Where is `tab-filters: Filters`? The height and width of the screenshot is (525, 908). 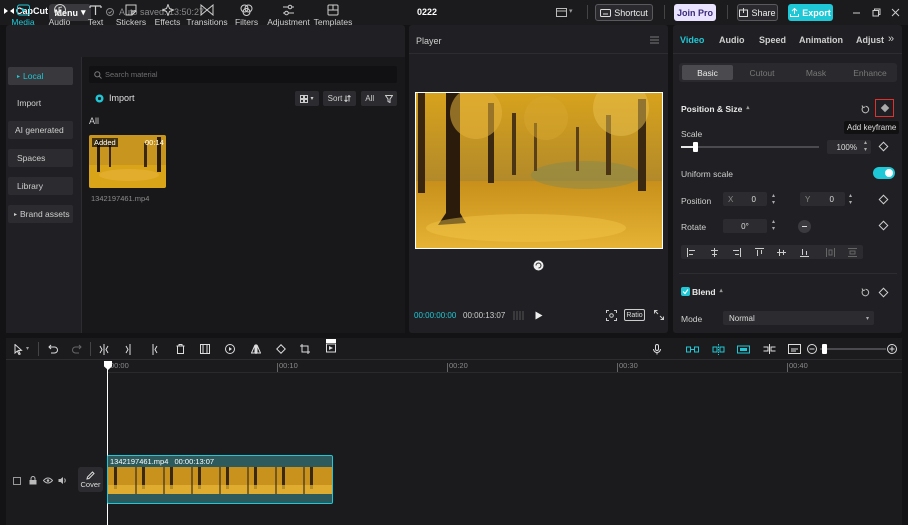
tab-filters: Filters is located at coordinates (246, 17).